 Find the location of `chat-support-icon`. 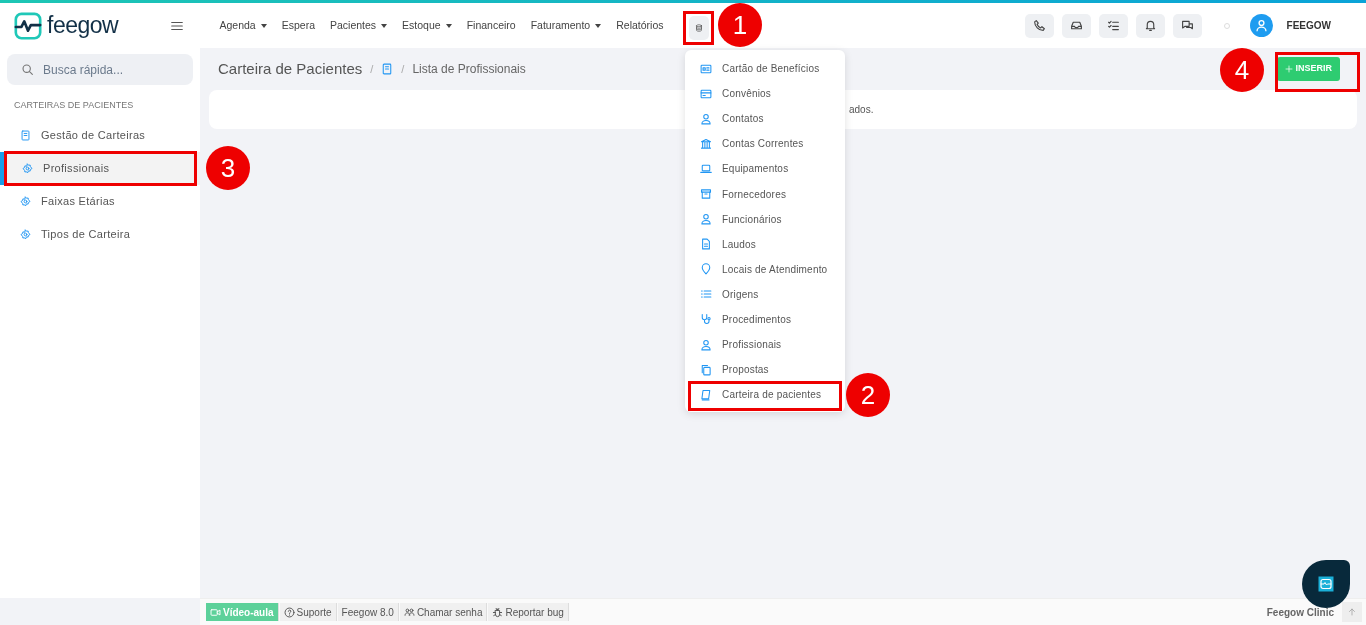

chat-support-icon is located at coordinates (1326, 584).